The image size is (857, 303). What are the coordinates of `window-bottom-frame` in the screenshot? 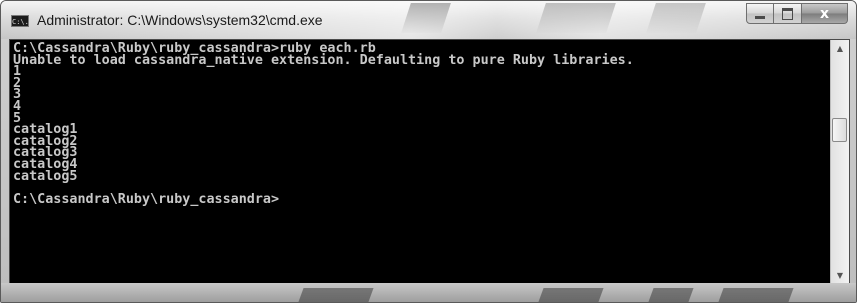 It's located at (428, 292).